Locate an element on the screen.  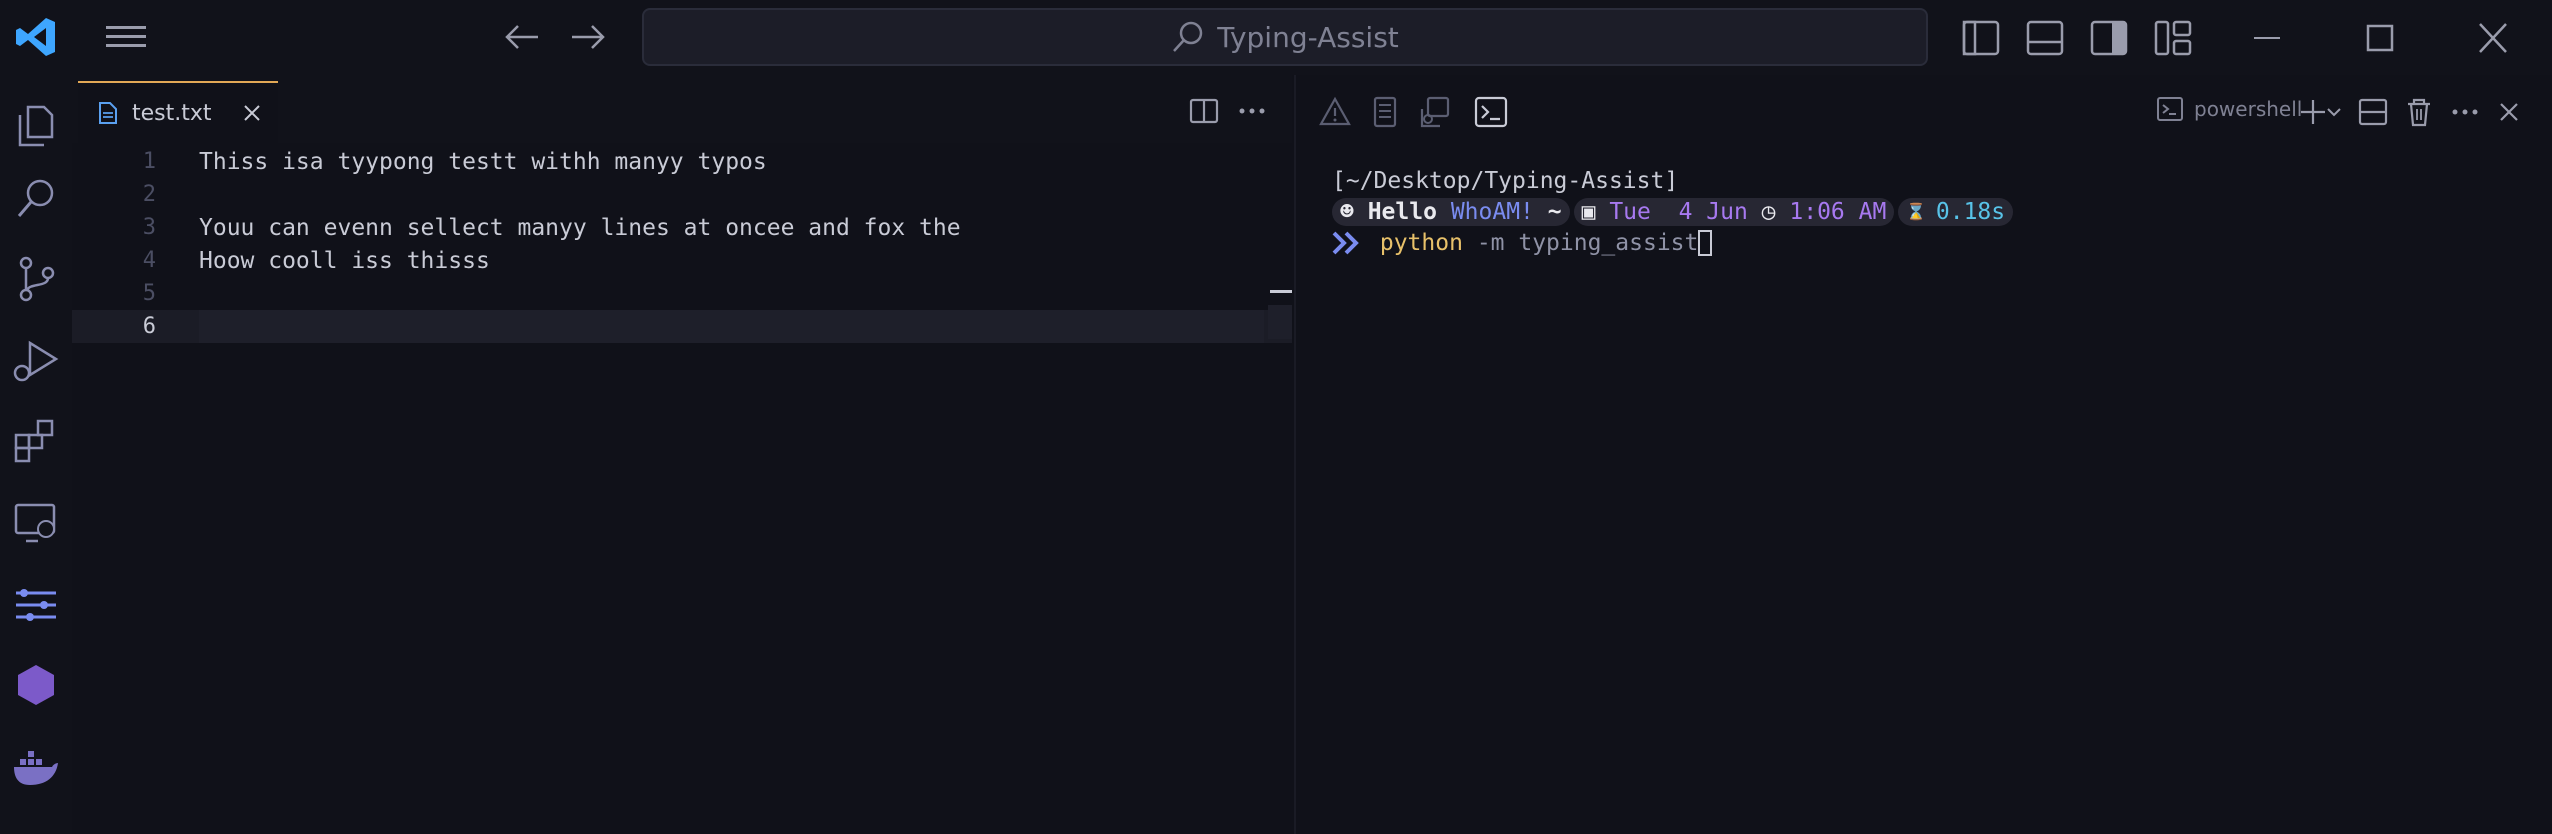
prompt-greeting-segment: ☻ Hello WhoAM! ~ is located at coordinates (1451, 211).